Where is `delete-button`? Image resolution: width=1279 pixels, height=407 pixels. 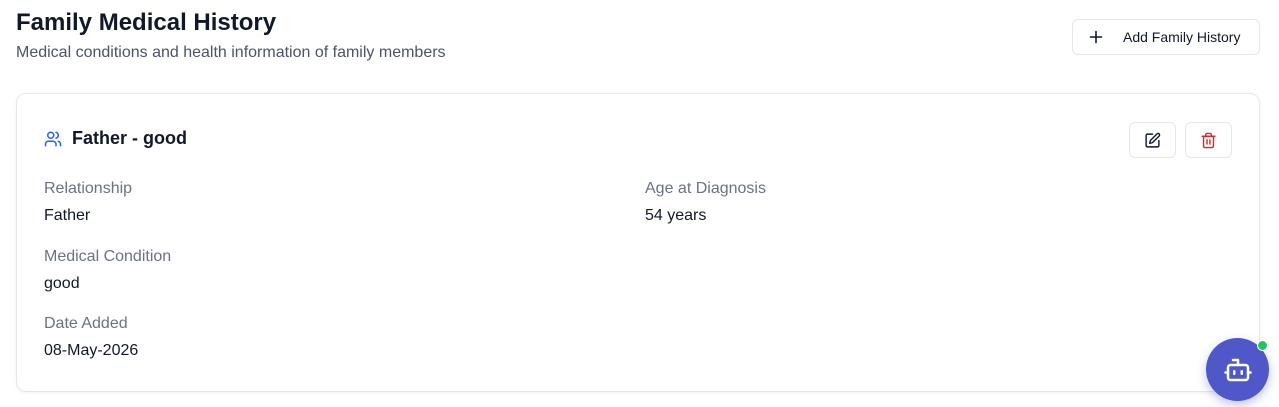 delete-button is located at coordinates (1208, 140).